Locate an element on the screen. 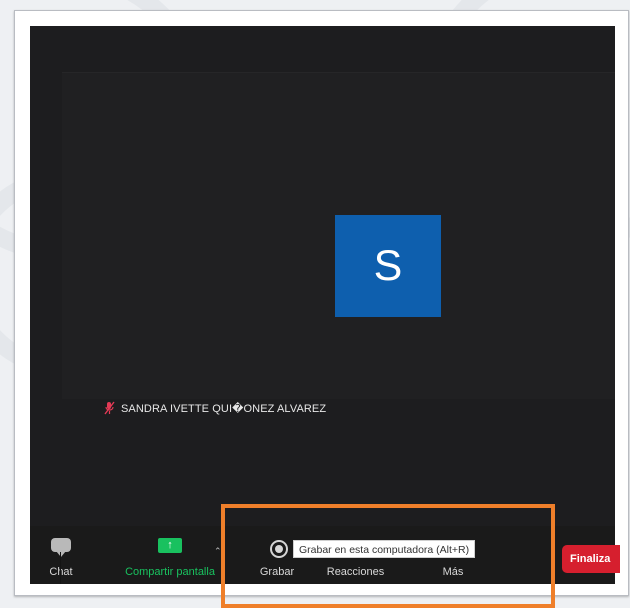  participant-name: SANDRA IVETTE QUI�ONEZ ALVAREZ is located at coordinates (224, 408).